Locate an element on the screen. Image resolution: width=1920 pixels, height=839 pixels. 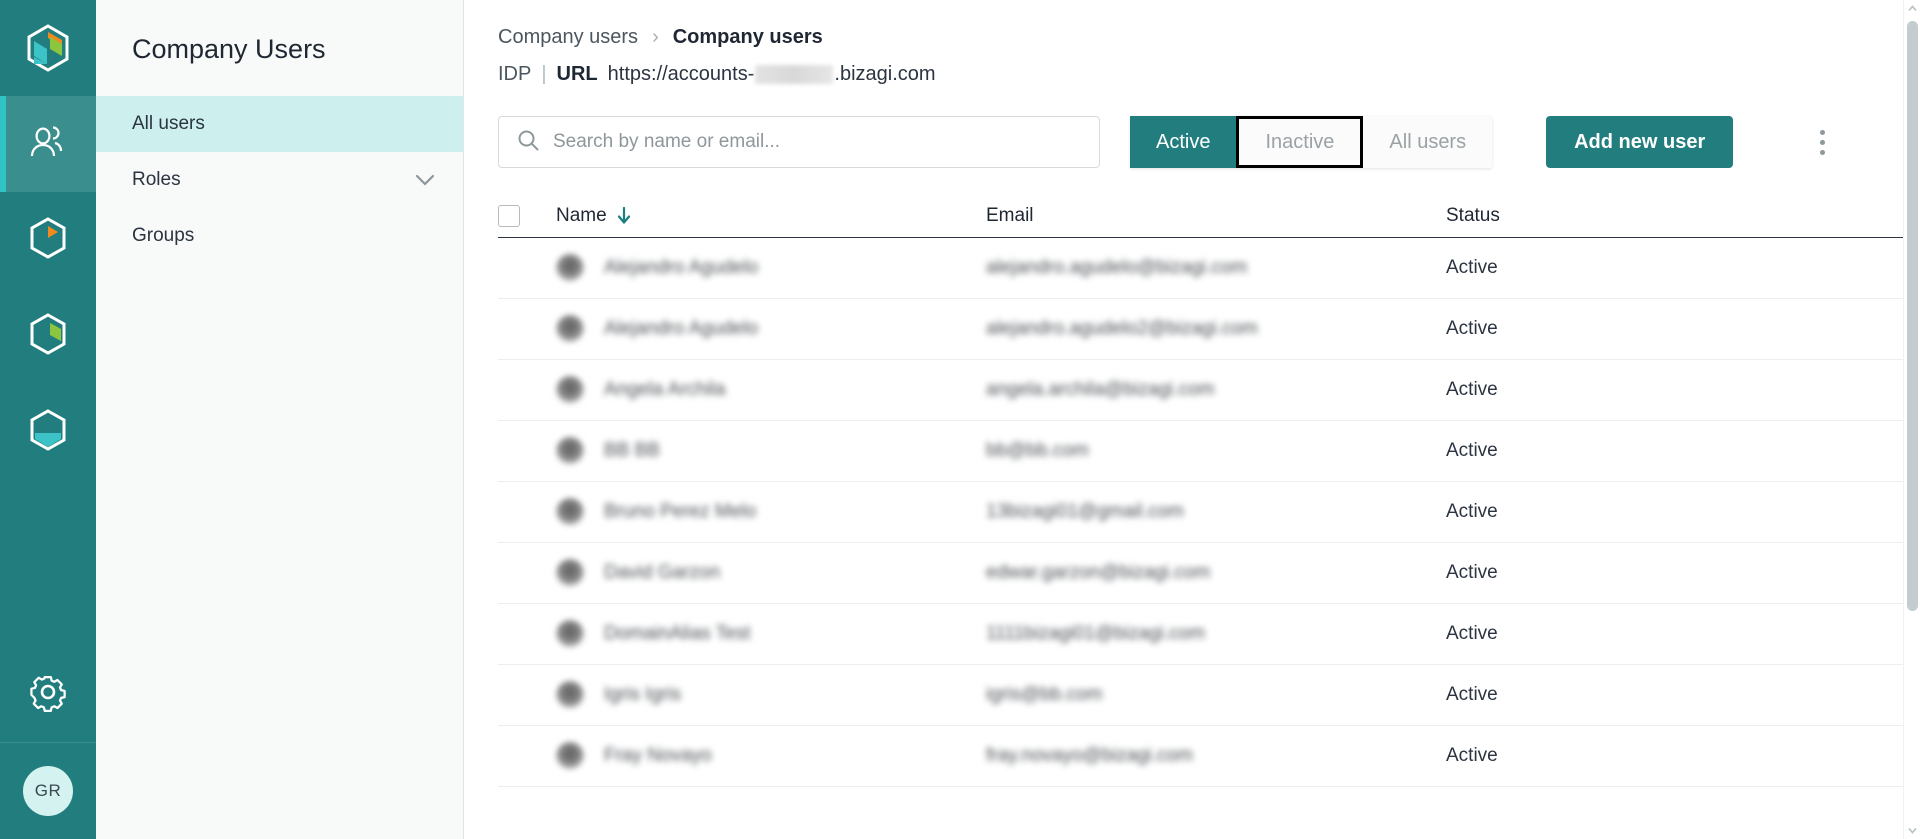
row-email-value: angela.archila@bizagi.com is located at coordinates (1100, 389).